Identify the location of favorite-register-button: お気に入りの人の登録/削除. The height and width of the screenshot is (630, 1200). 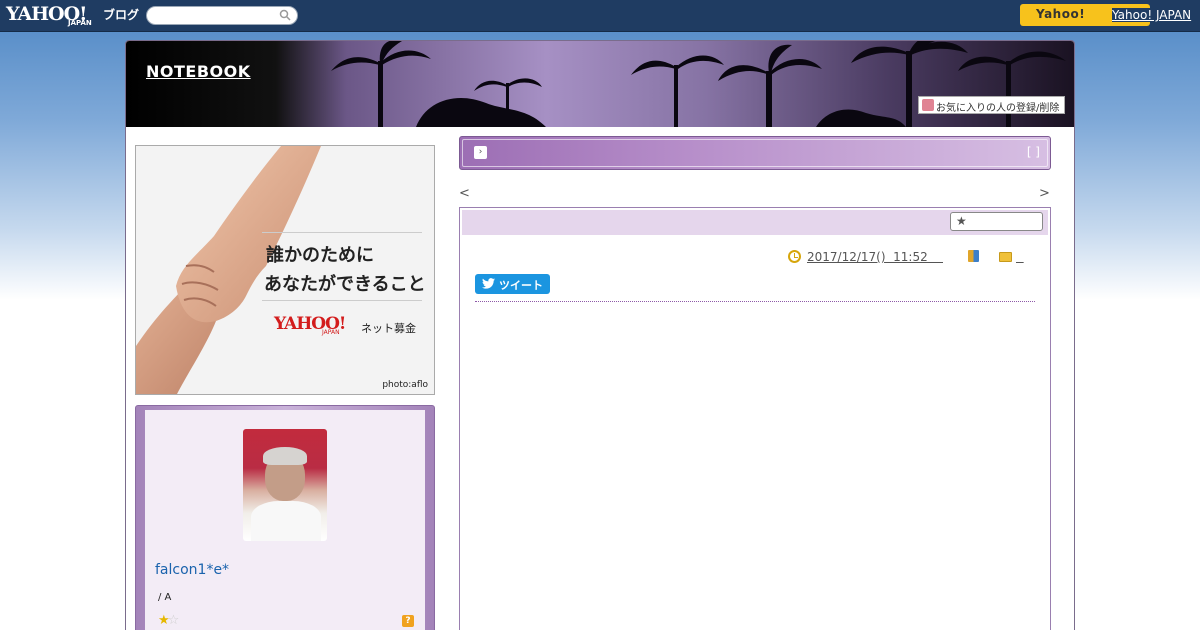
(991, 105).